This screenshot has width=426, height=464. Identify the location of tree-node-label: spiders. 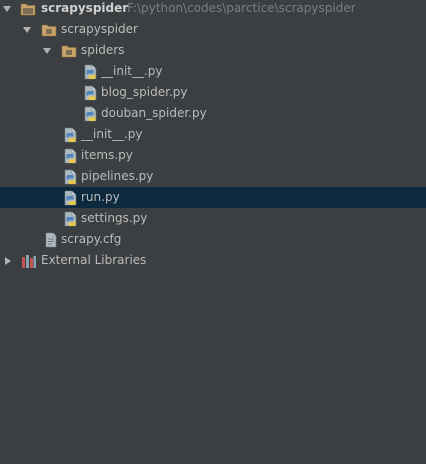
(103, 50).